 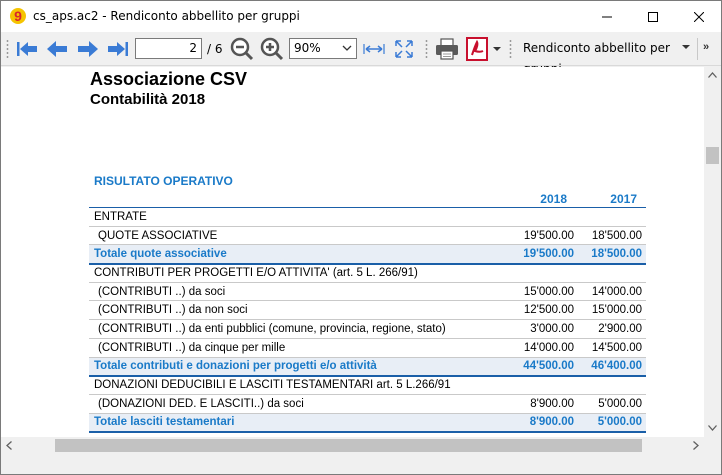 What do you see at coordinates (299, 292) in the screenshot?
I see `row-label: (CONTRIBUTI ..) da soci` at bounding box center [299, 292].